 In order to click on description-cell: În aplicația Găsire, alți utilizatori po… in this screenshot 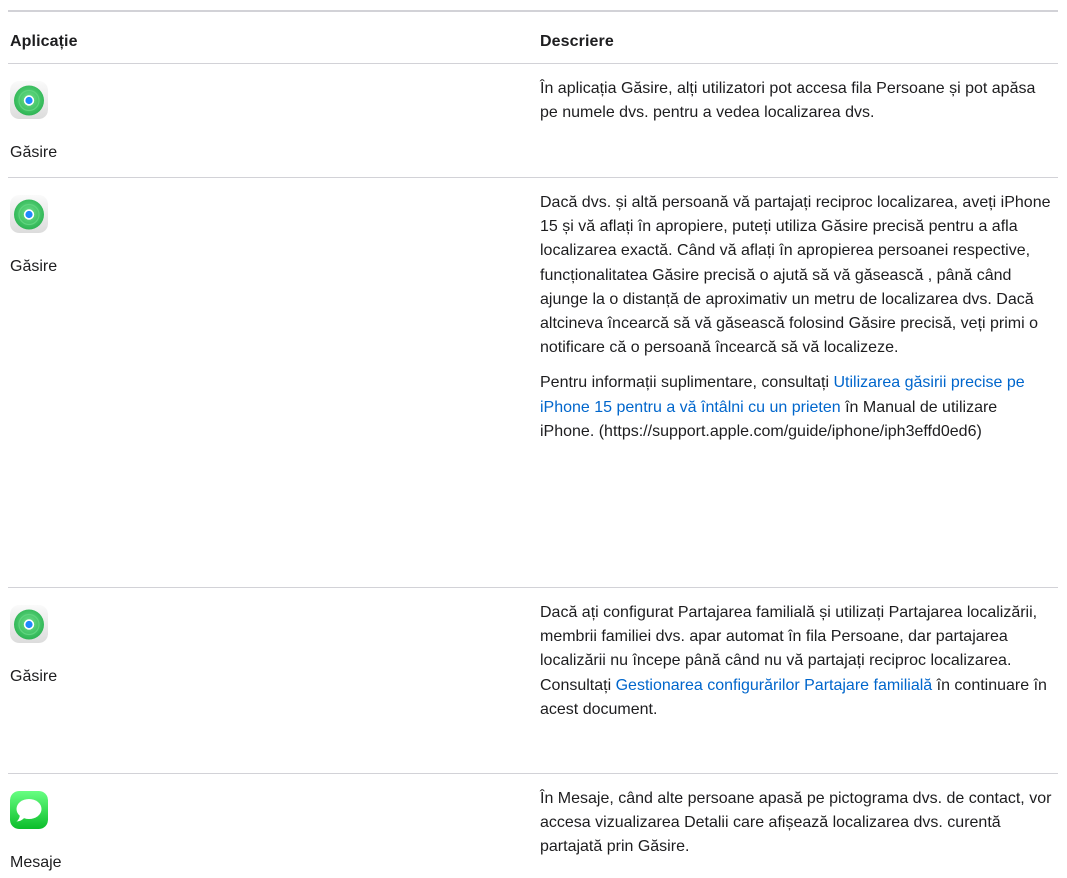, I will do `click(797, 106)`.